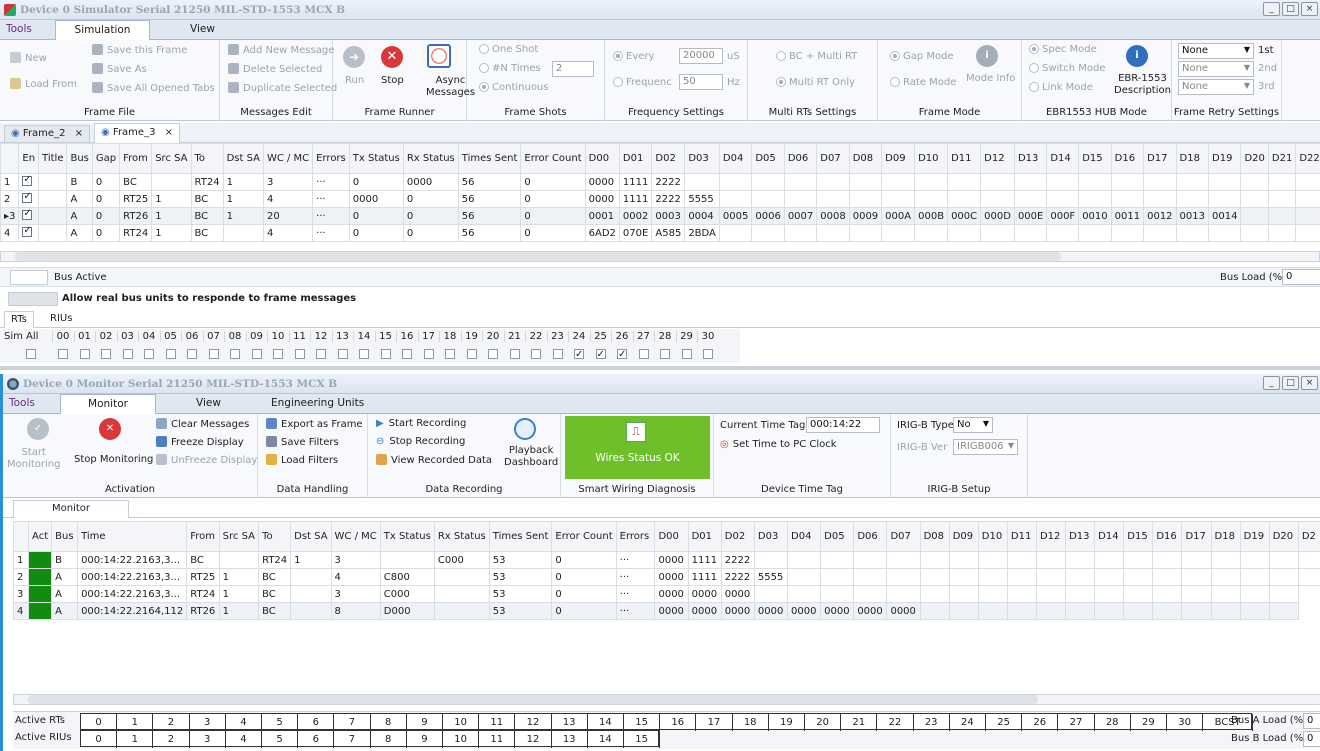  What do you see at coordinates (666, 699) in the screenshot?
I see `monitor-horizontal-scrollbar` at bounding box center [666, 699].